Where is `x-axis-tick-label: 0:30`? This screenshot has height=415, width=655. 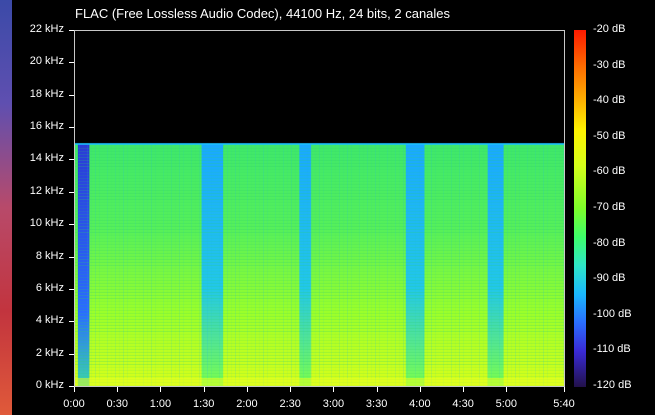
x-axis-tick-label: 0:30 is located at coordinates (117, 404).